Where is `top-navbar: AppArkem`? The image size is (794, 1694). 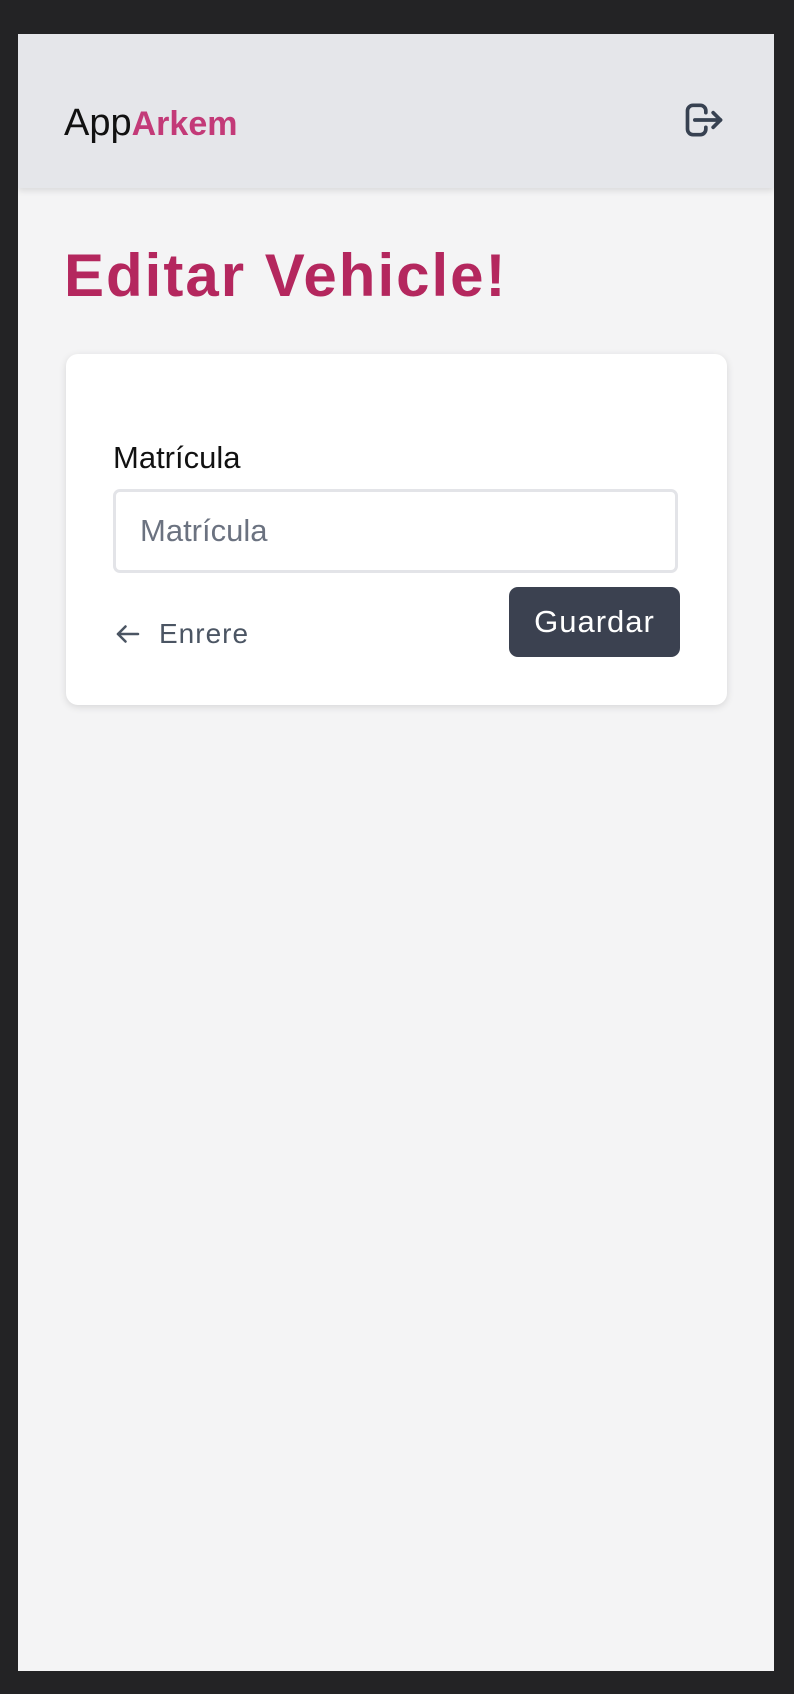
top-navbar: AppArkem is located at coordinates (396, 111).